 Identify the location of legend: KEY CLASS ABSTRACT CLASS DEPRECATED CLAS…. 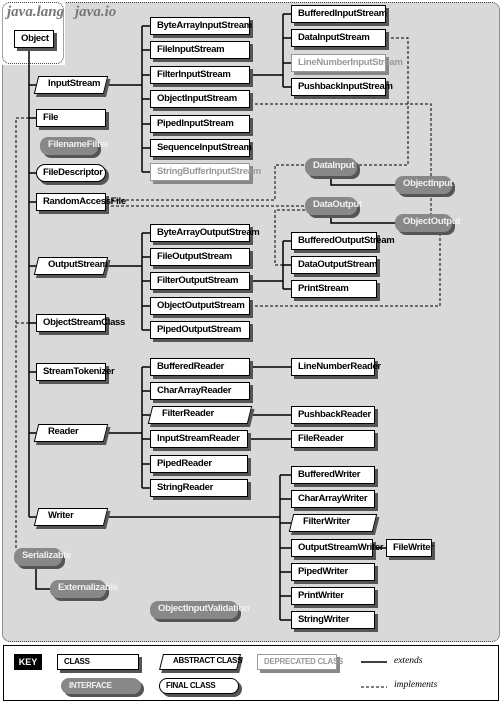
(251, 673).